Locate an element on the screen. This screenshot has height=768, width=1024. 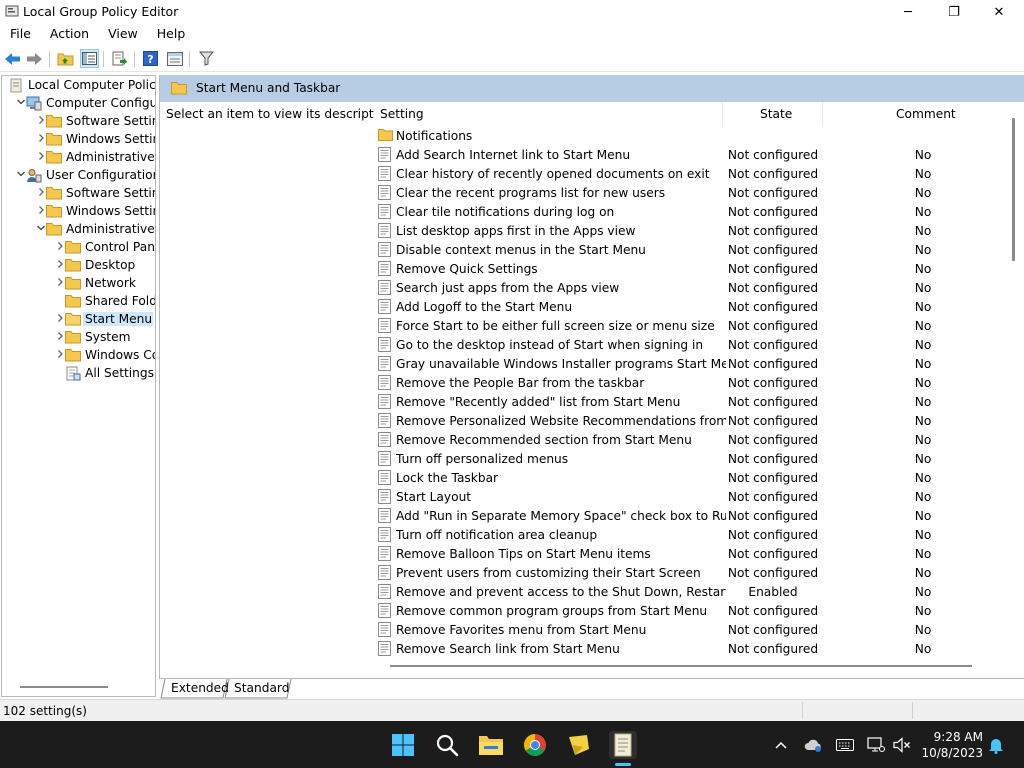
menu-help: Help is located at coordinates (171, 34).